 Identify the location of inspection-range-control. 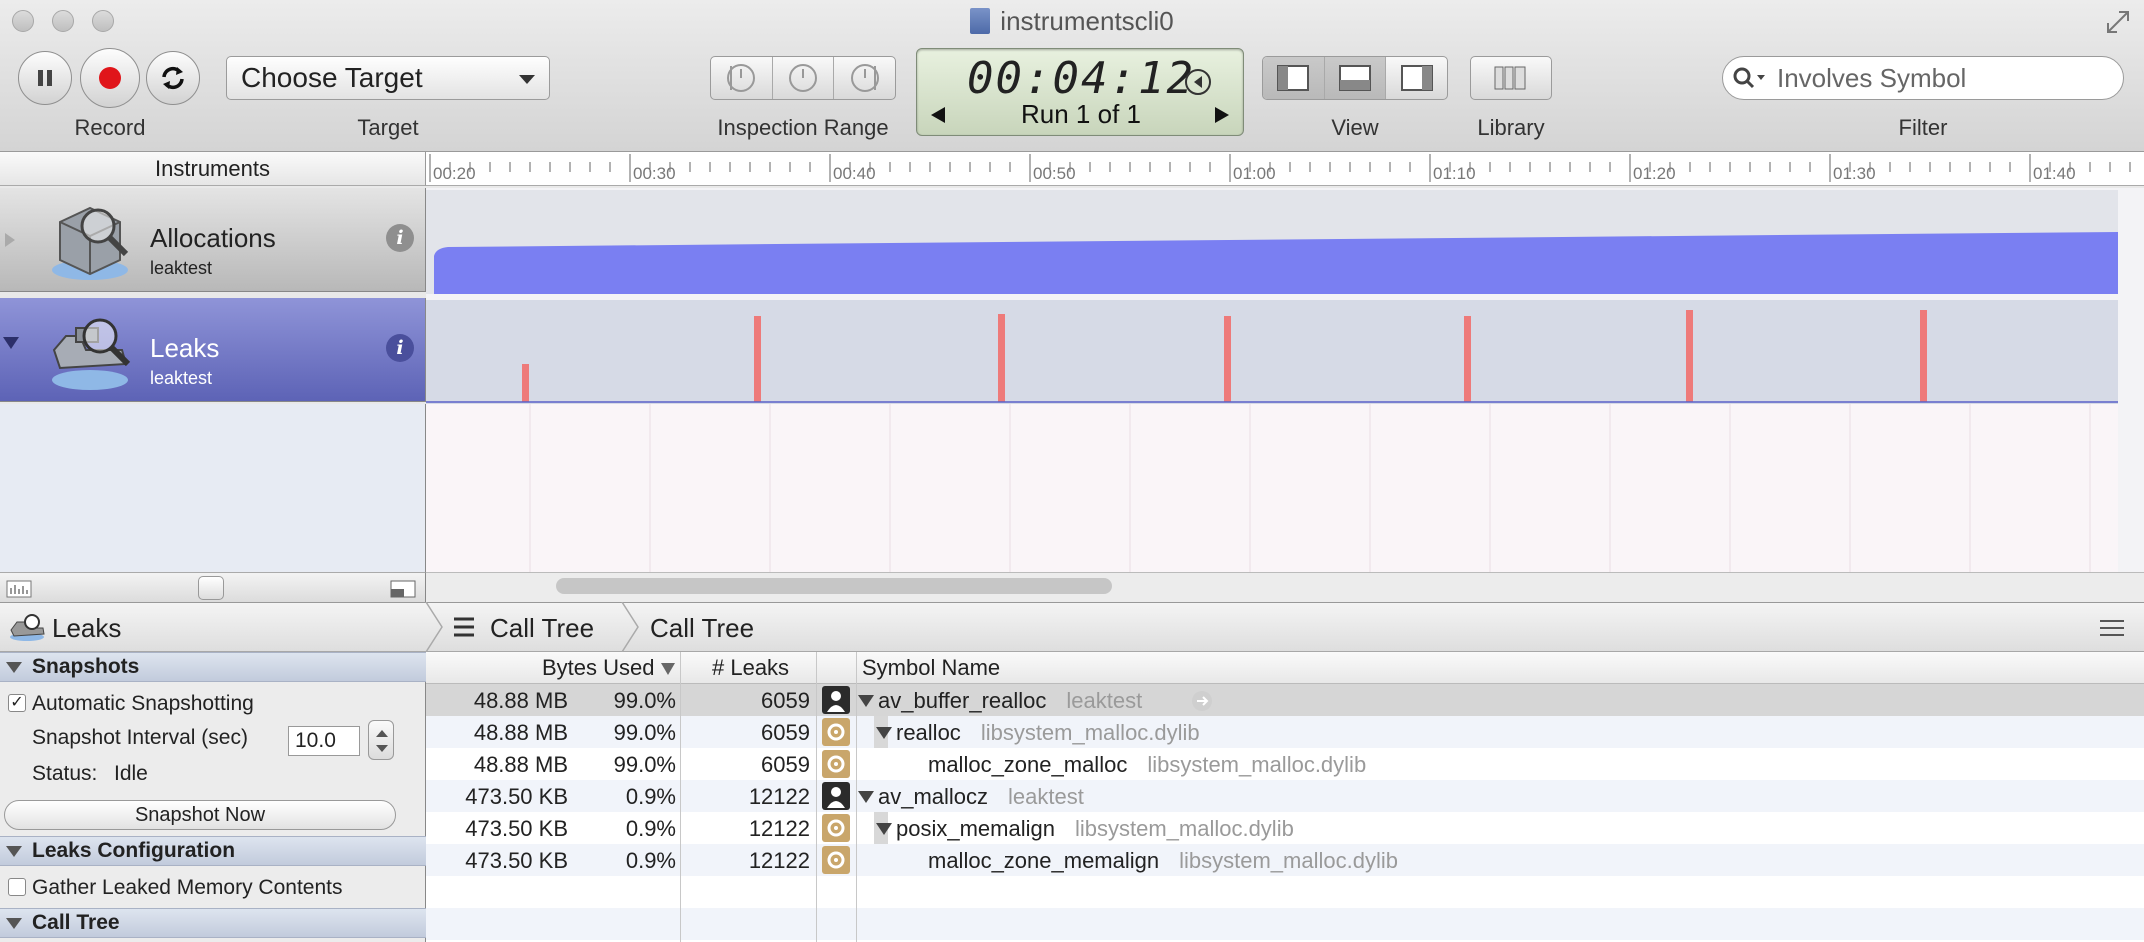
(803, 78).